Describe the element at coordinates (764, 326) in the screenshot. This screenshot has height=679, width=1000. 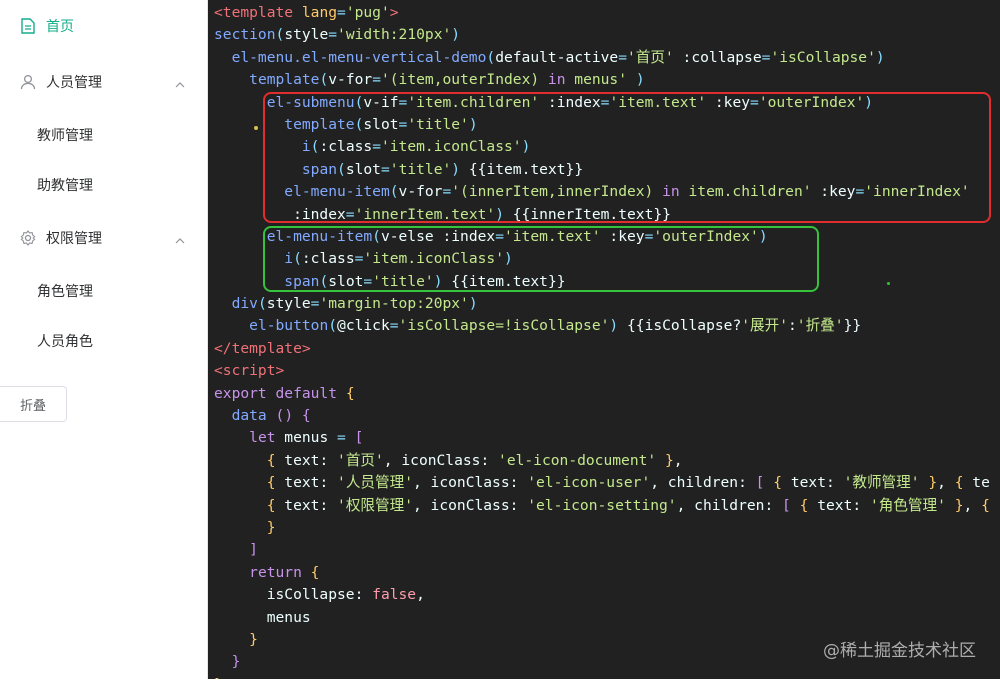
I see `code-token: '展开'` at that location.